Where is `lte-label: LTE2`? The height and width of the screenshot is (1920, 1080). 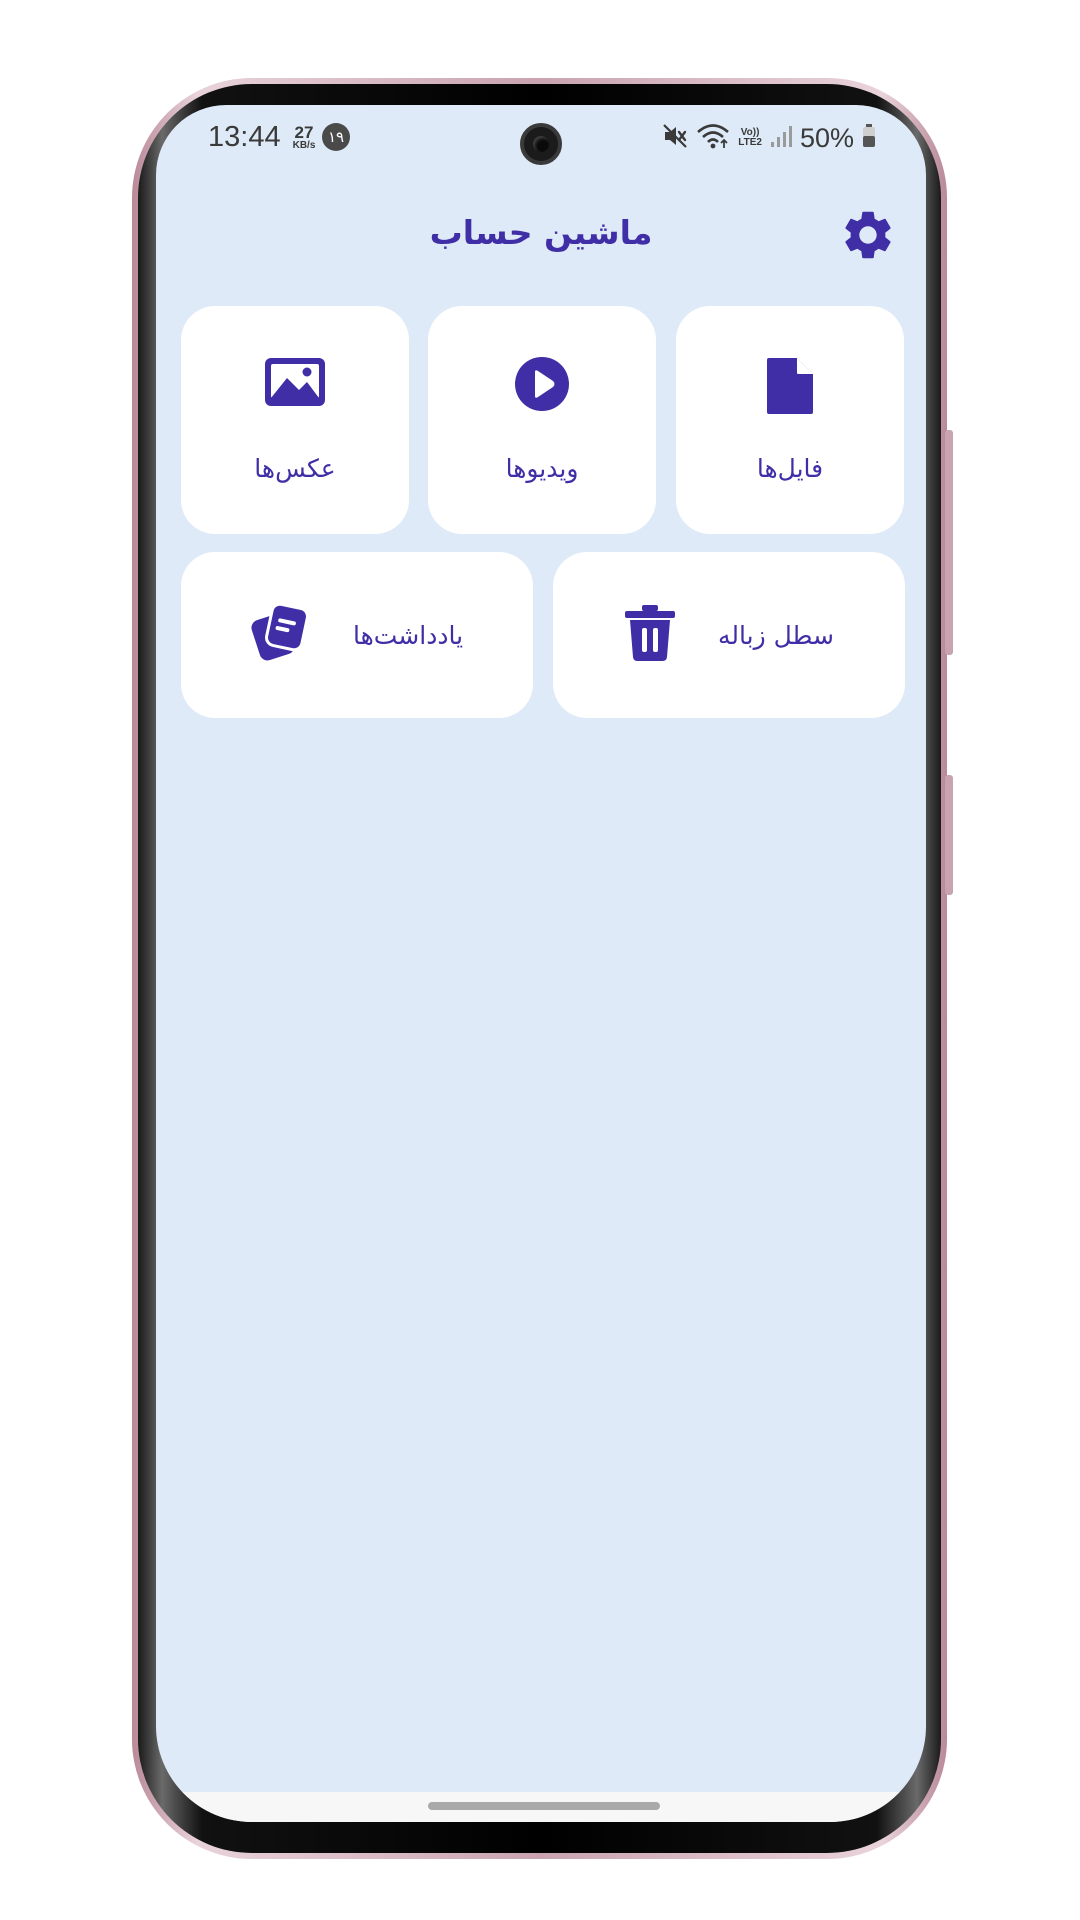 lte-label: LTE2 is located at coordinates (750, 142).